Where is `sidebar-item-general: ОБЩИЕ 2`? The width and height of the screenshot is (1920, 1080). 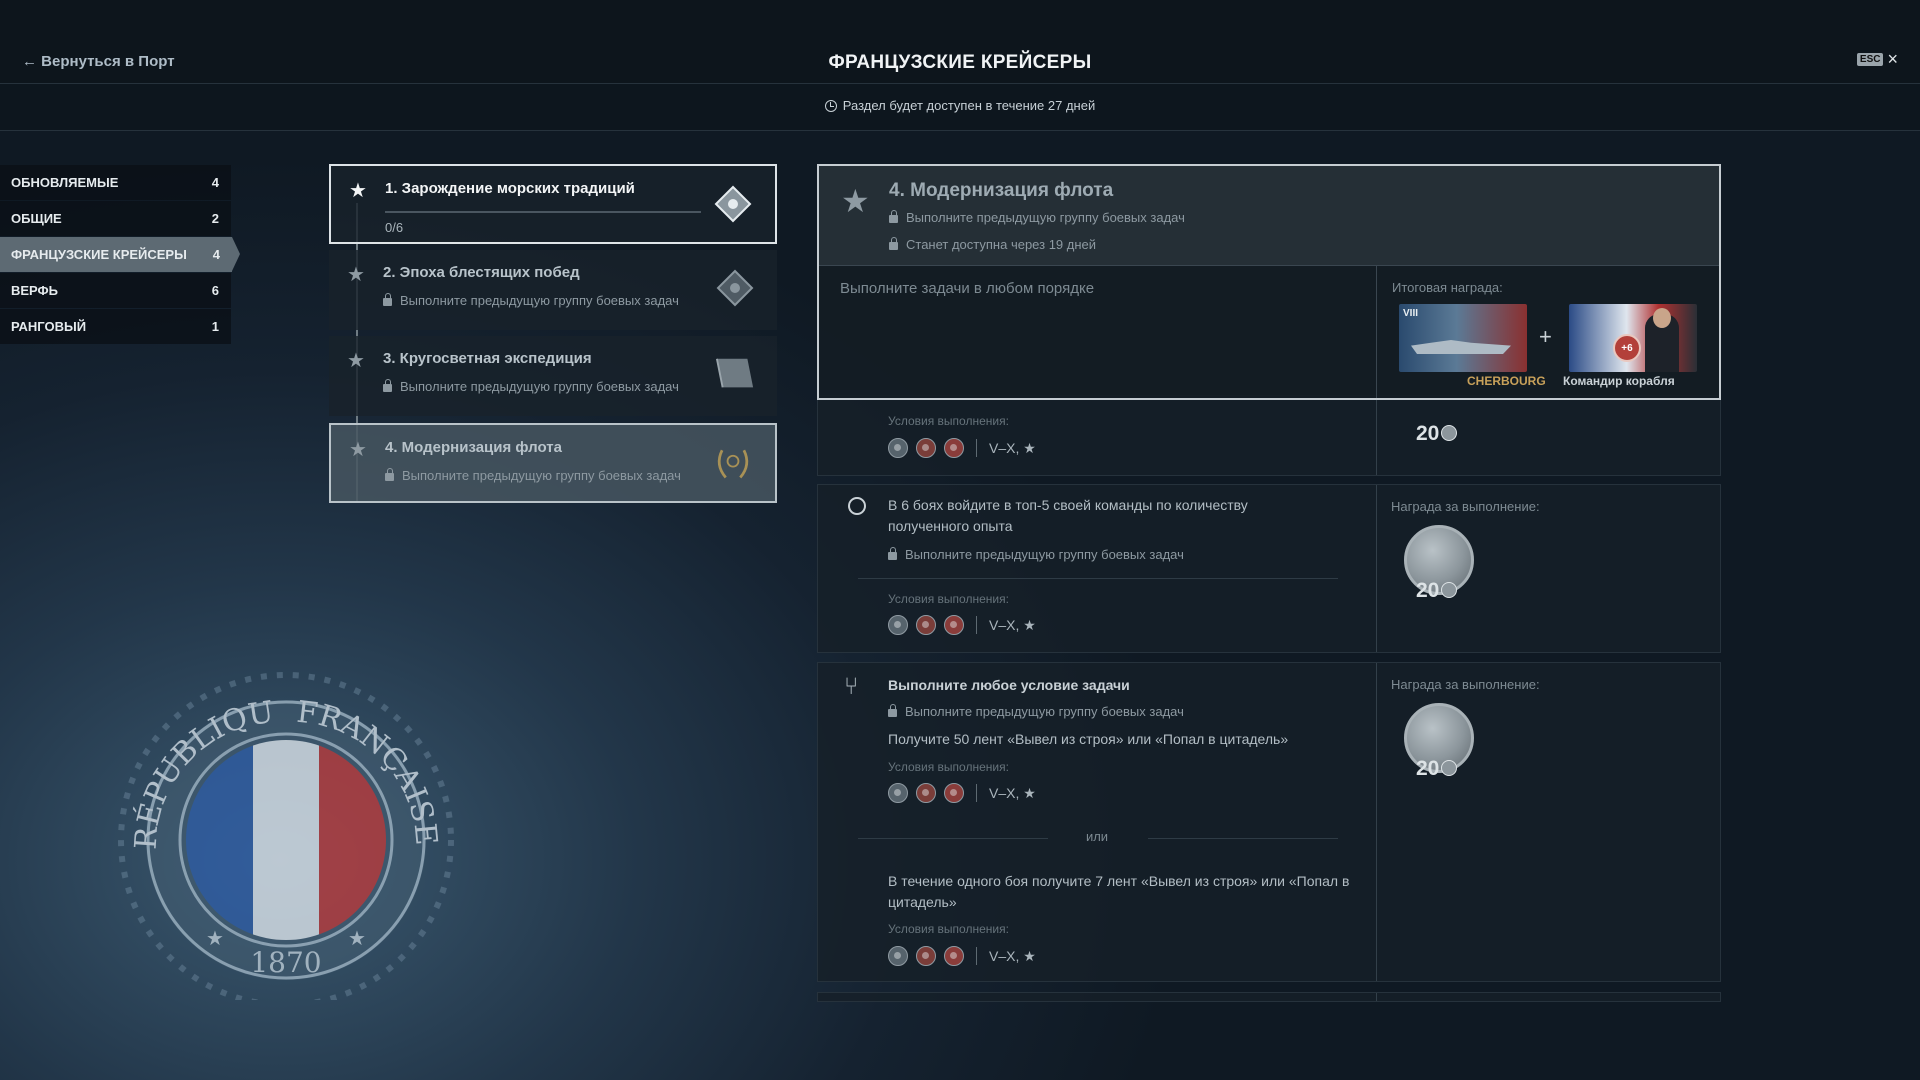 sidebar-item-general: ОБЩИЕ 2 is located at coordinates (115, 218).